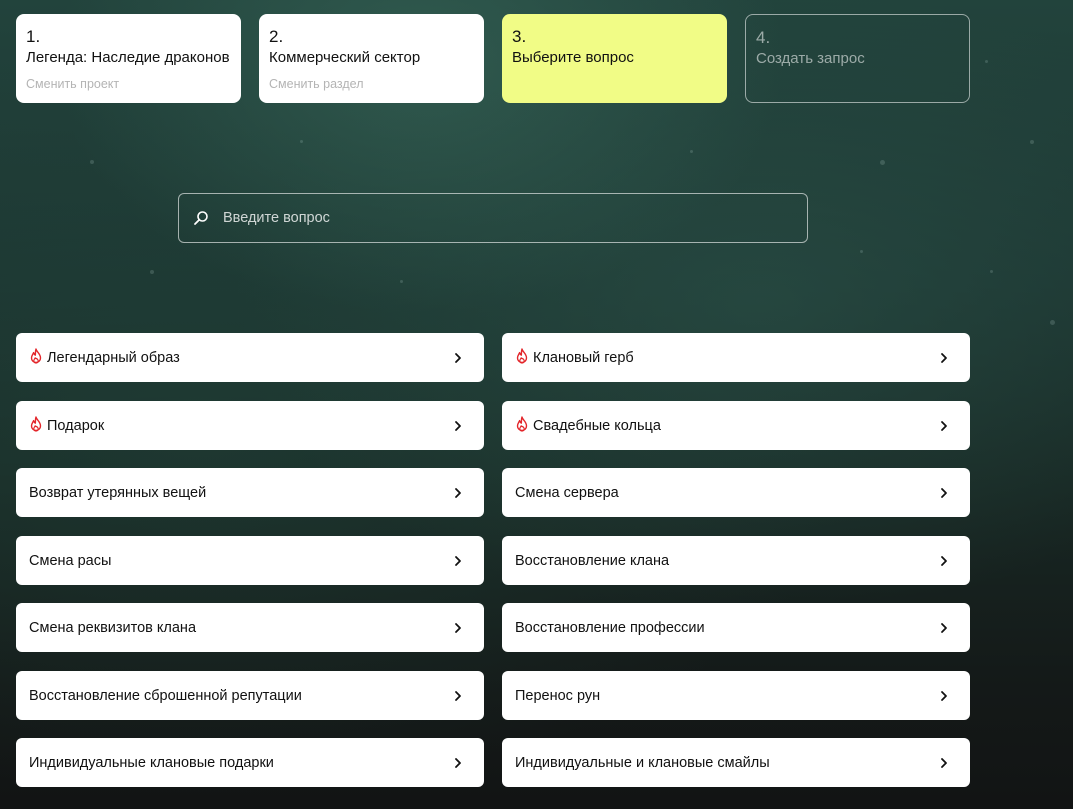  What do you see at coordinates (503, 218) in the screenshot?
I see `search-input` at bounding box center [503, 218].